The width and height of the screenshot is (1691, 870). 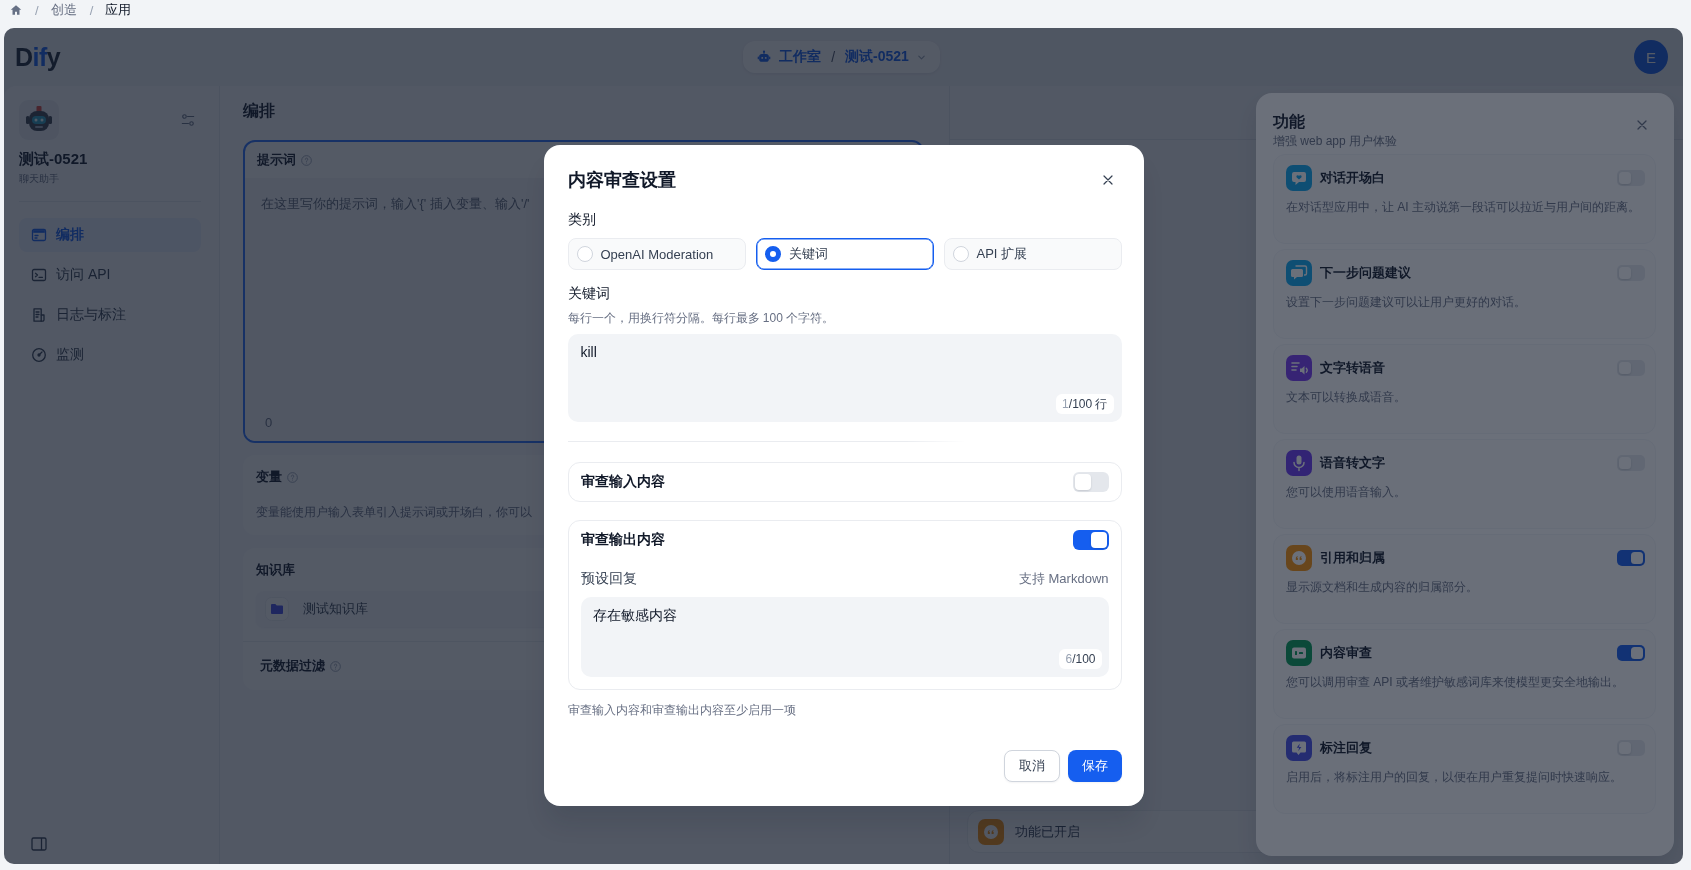 What do you see at coordinates (1031, 766) in the screenshot?
I see `cancel-button: 取消` at bounding box center [1031, 766].